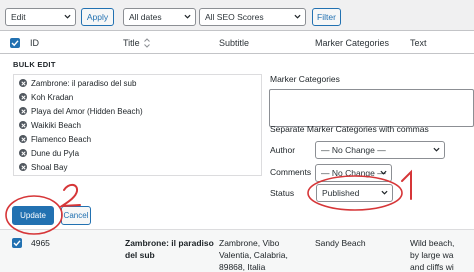 This screenshot has height=272, width=474. Describe the element at coordinates (145, 17) in the screenshot. I see `dates-filter-value: All dates` at that location.